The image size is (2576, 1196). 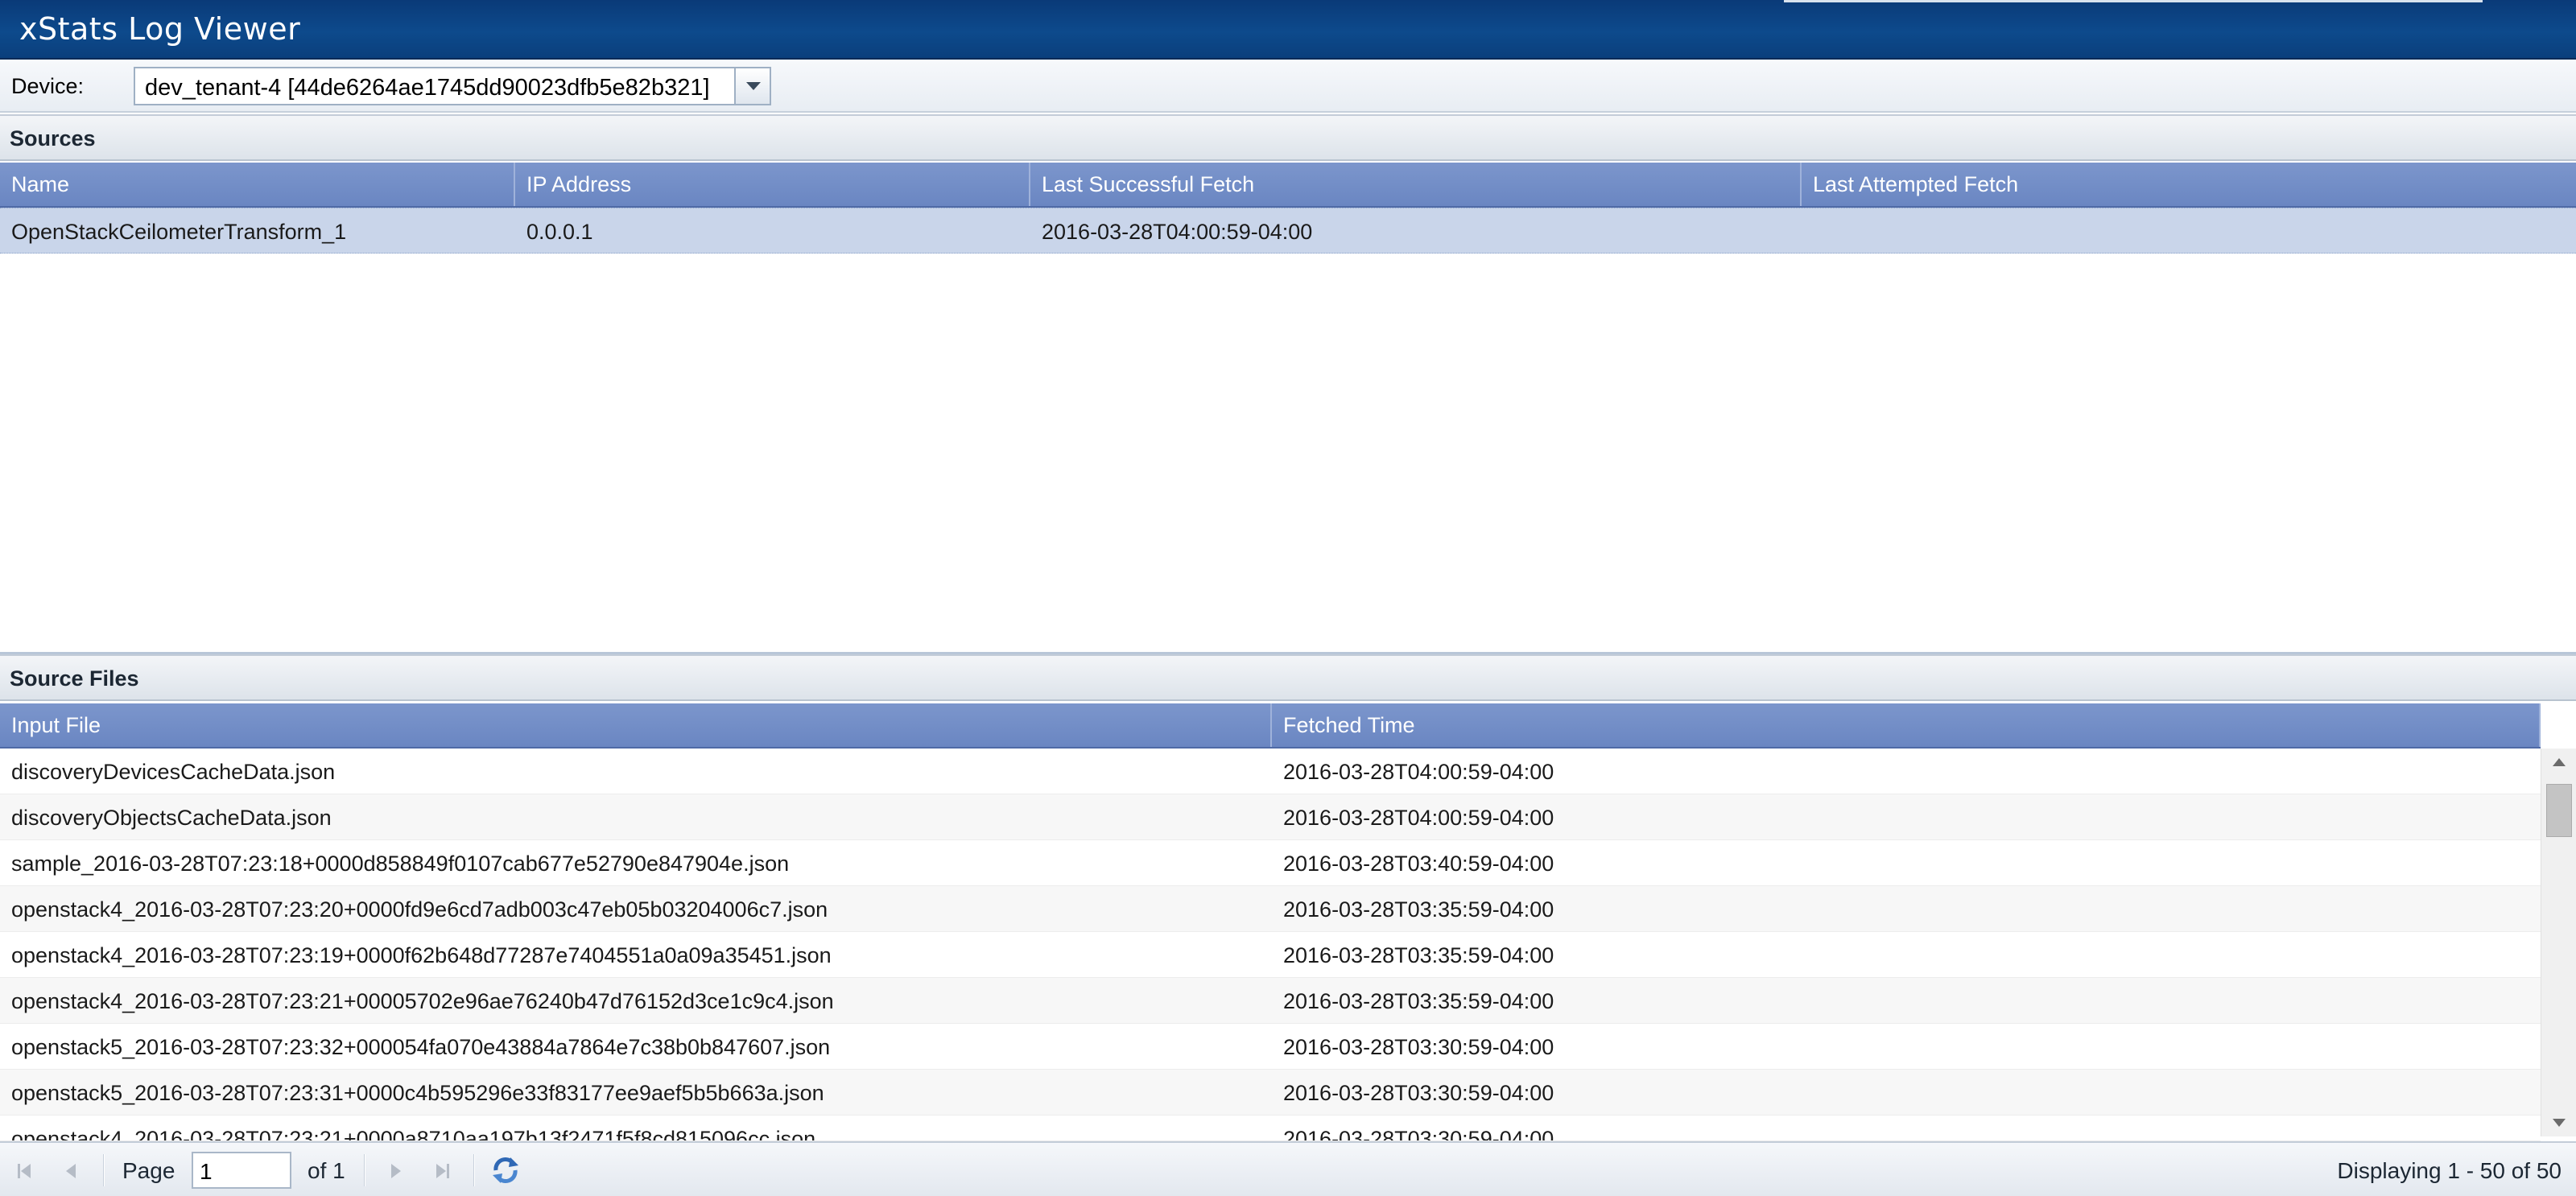 I want to click on column-header-last-attempted-fetch: Last Attempted Fetch, so click(x=2189, y=184).